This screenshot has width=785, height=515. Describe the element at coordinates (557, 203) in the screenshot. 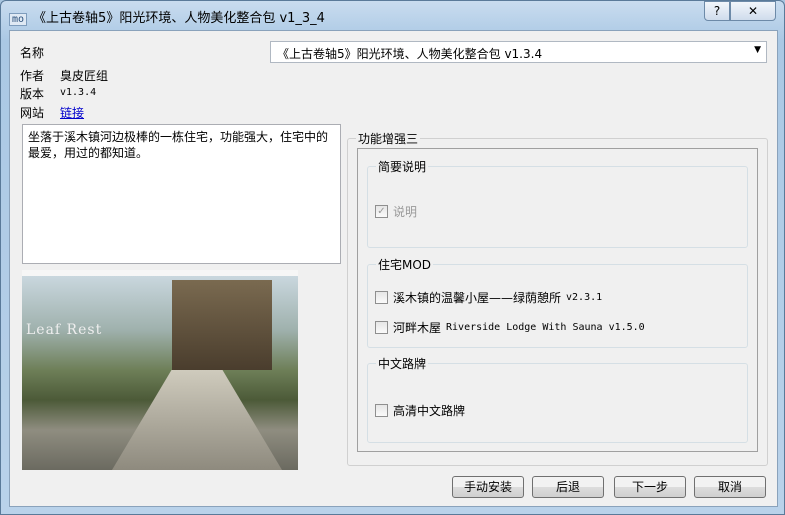

I see `group-summary: 简要说明 ✓ 说明` at that location.